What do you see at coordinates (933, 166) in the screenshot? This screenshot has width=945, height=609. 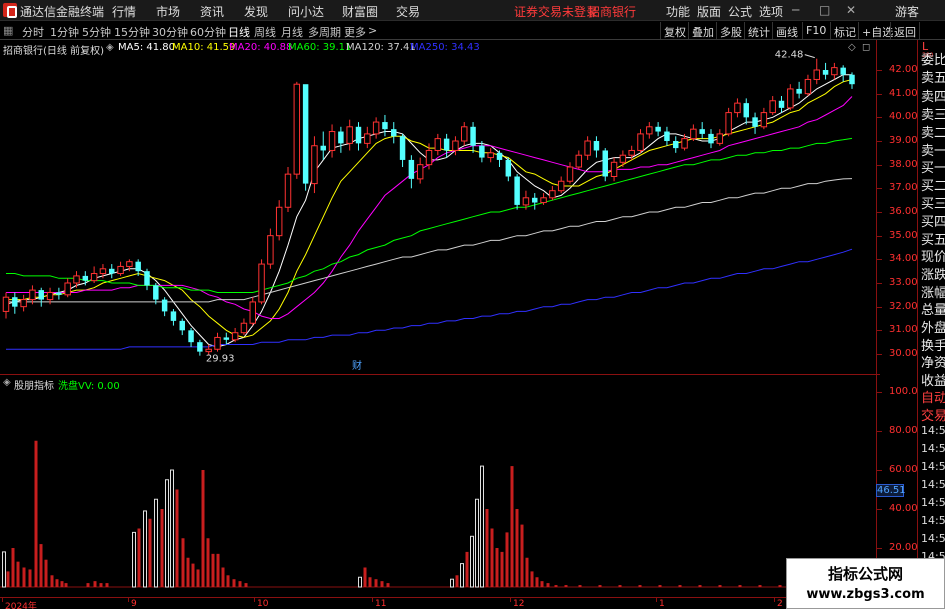 I see `quote-label: 买一` at bounding box center [933, 166].